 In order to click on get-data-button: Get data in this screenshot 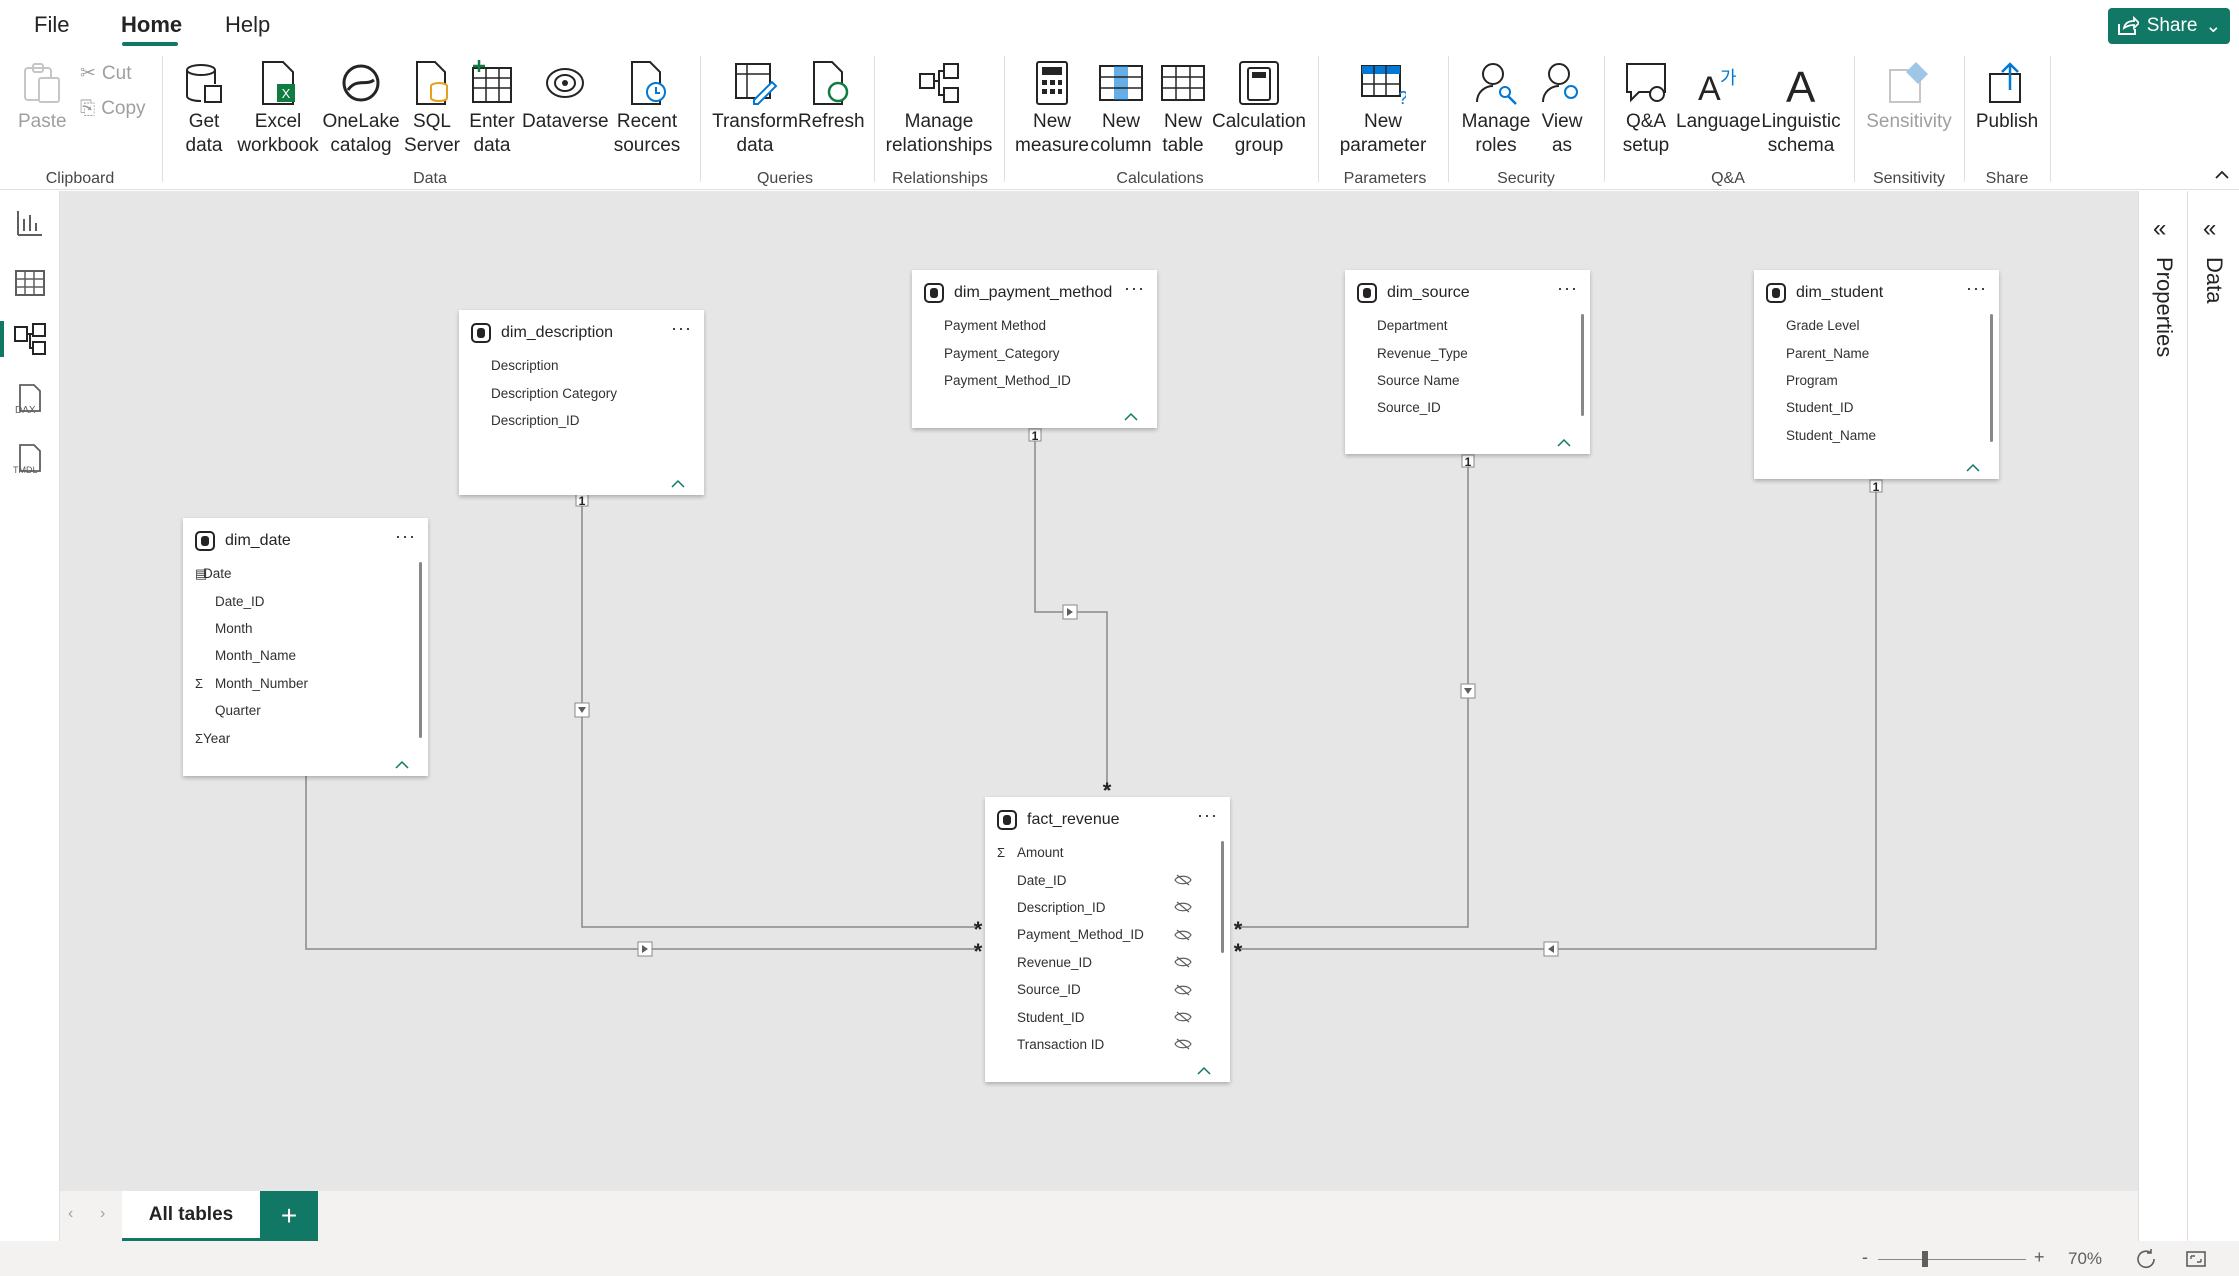, I will do `click(204, 109)`.